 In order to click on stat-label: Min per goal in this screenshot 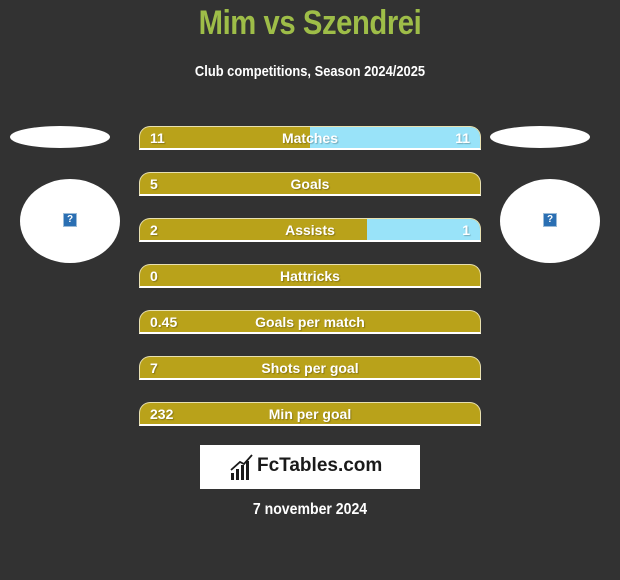, I will do `click(310, 414)`.